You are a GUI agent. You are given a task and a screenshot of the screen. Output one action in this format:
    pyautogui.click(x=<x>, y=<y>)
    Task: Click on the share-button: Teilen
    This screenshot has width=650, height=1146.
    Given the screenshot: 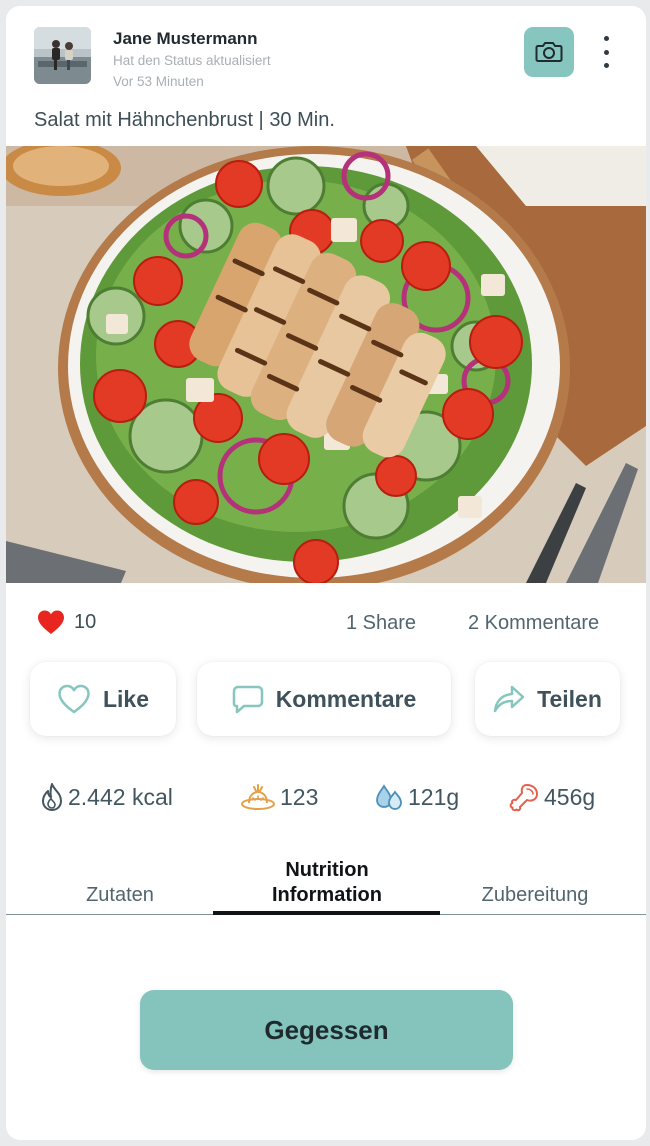 What is the action you would take?
    pyautogui.click(x=547, y=699)
    